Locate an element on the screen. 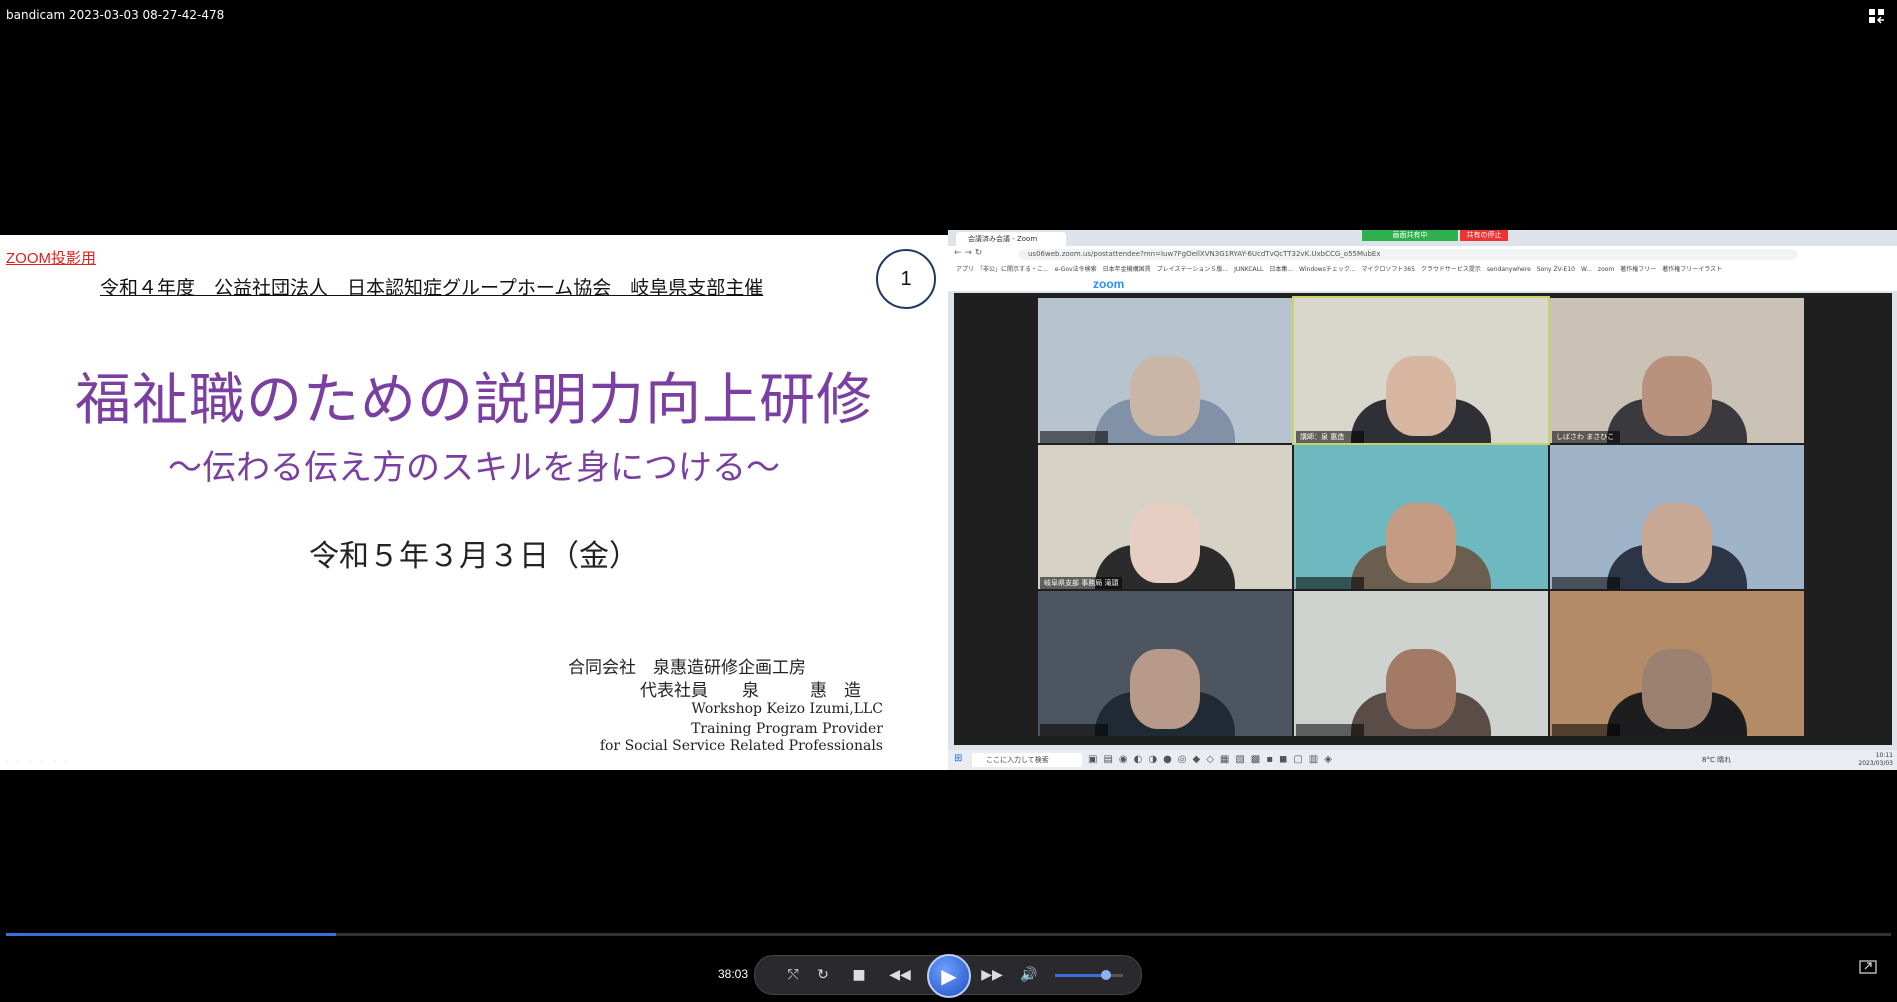 This screenshot has width=1897, height=1002. volume-level is located at coordinates (1080, 975).